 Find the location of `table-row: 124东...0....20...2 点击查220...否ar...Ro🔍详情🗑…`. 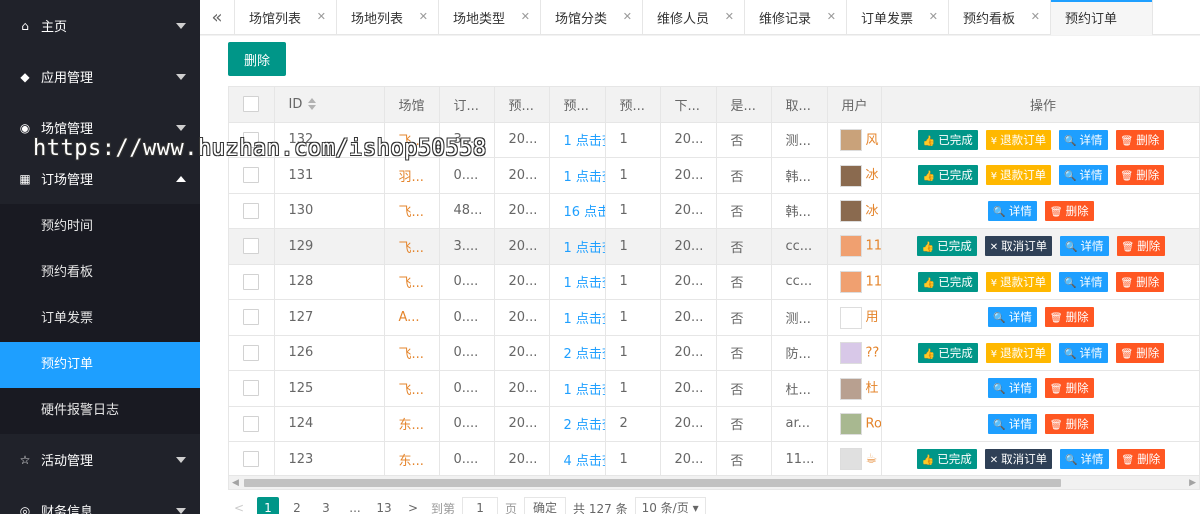

table-row: 124东...0....20...2 点击查220...否ar...Ro🔍详情🗑… is located at coordinates (714, 424).